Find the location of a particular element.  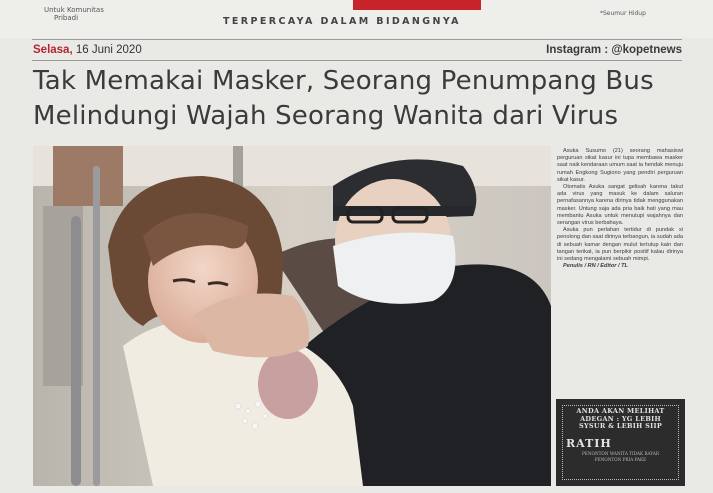

ad-small-2: PENONTON PRIA PAKE is located at coordinates (620, 459).